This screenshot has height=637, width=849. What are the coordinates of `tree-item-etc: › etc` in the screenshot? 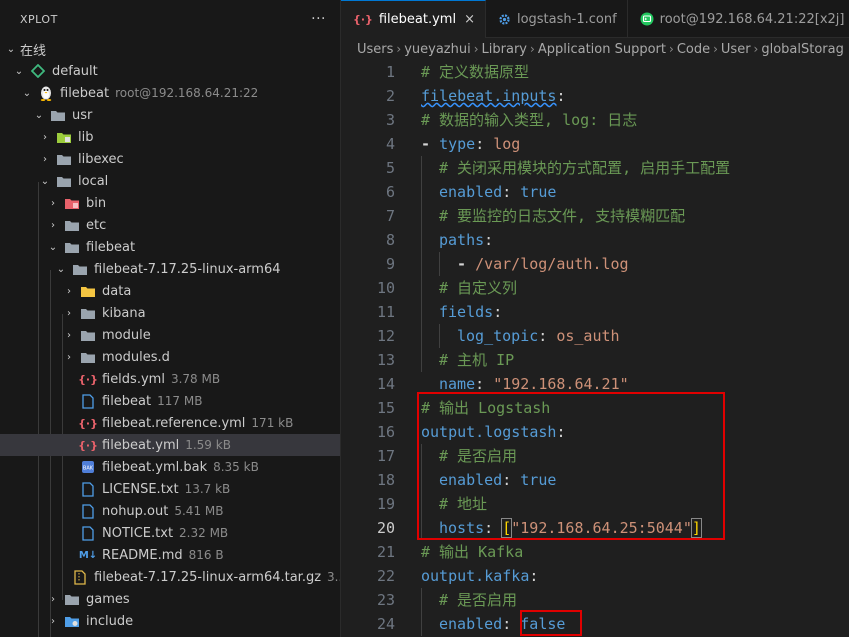 It's located at (170, 225).